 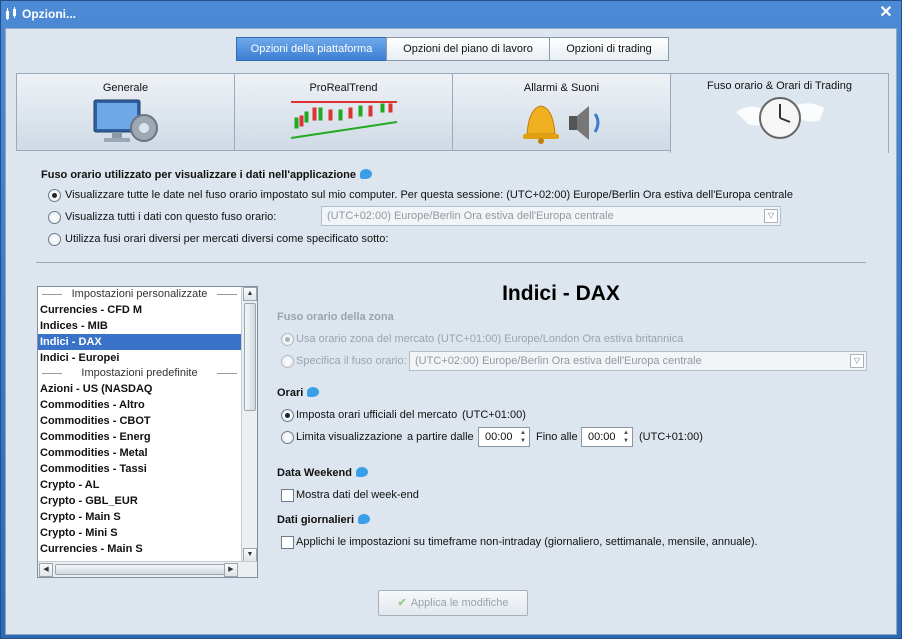 I want to click on list-item: Crypto - Main S, so click(x=139, y=517).